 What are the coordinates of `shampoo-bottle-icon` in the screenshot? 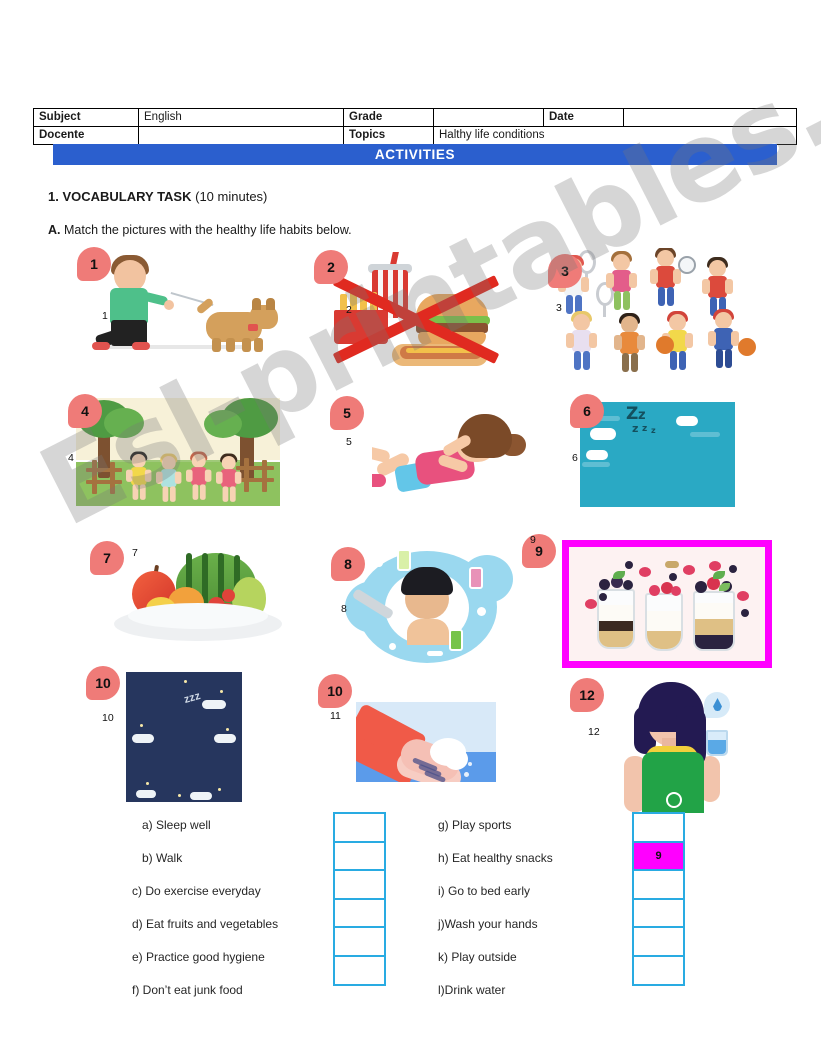 It's located at (404, 560).